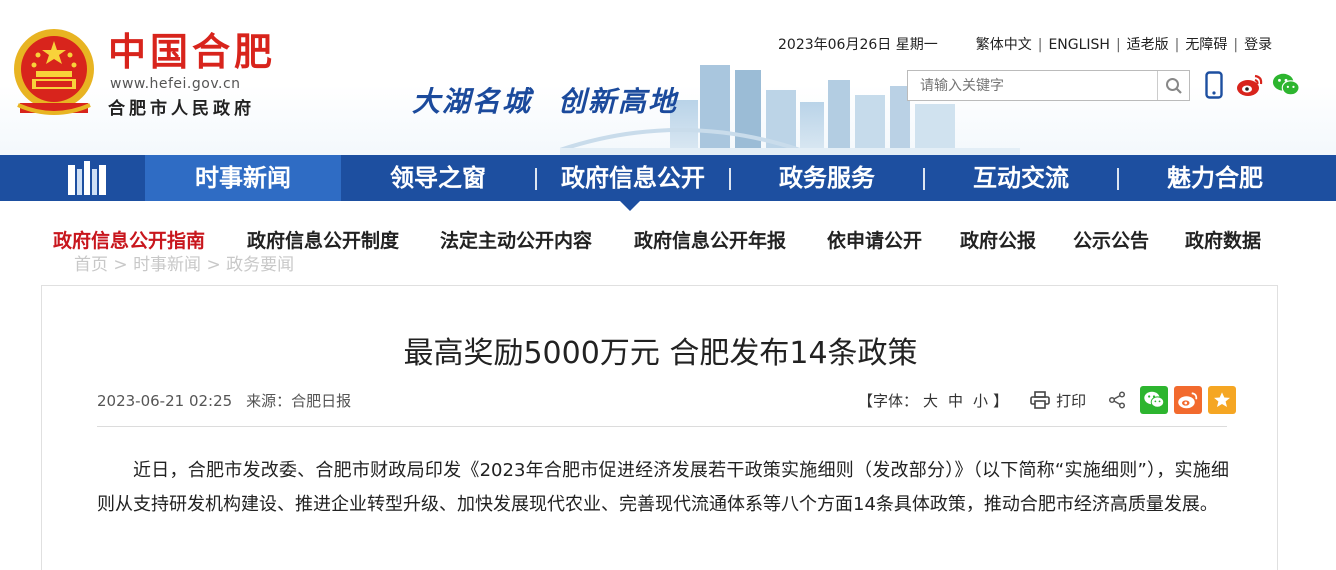 This screenshot has width=1336, height=570. What do you see at coordinates (181, 109) in the screenshot?
I see `site-subtitle: 合肥市人民政府` at bounding box center [181, 109].